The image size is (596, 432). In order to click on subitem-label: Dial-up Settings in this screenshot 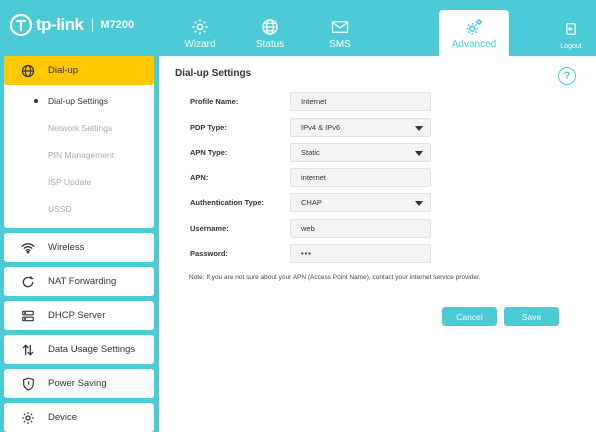, I will do `click(78, 100)`.